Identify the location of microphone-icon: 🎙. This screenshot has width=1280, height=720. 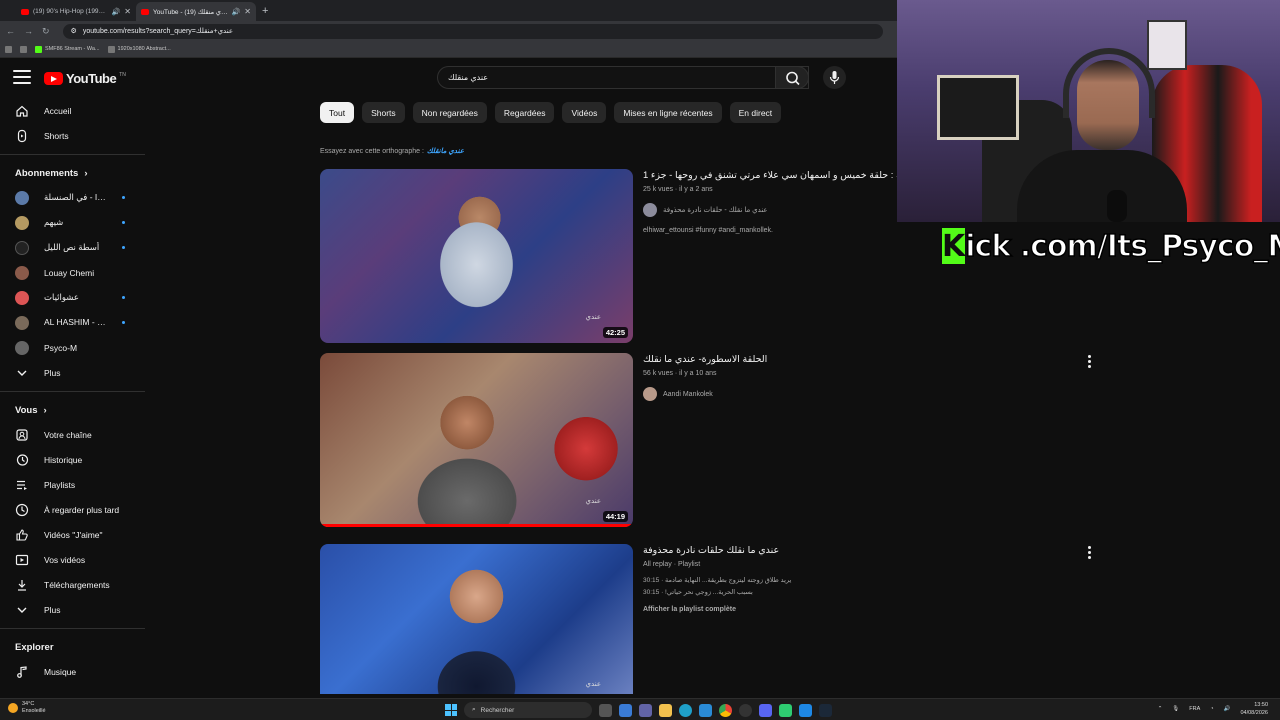
(1175, 709).